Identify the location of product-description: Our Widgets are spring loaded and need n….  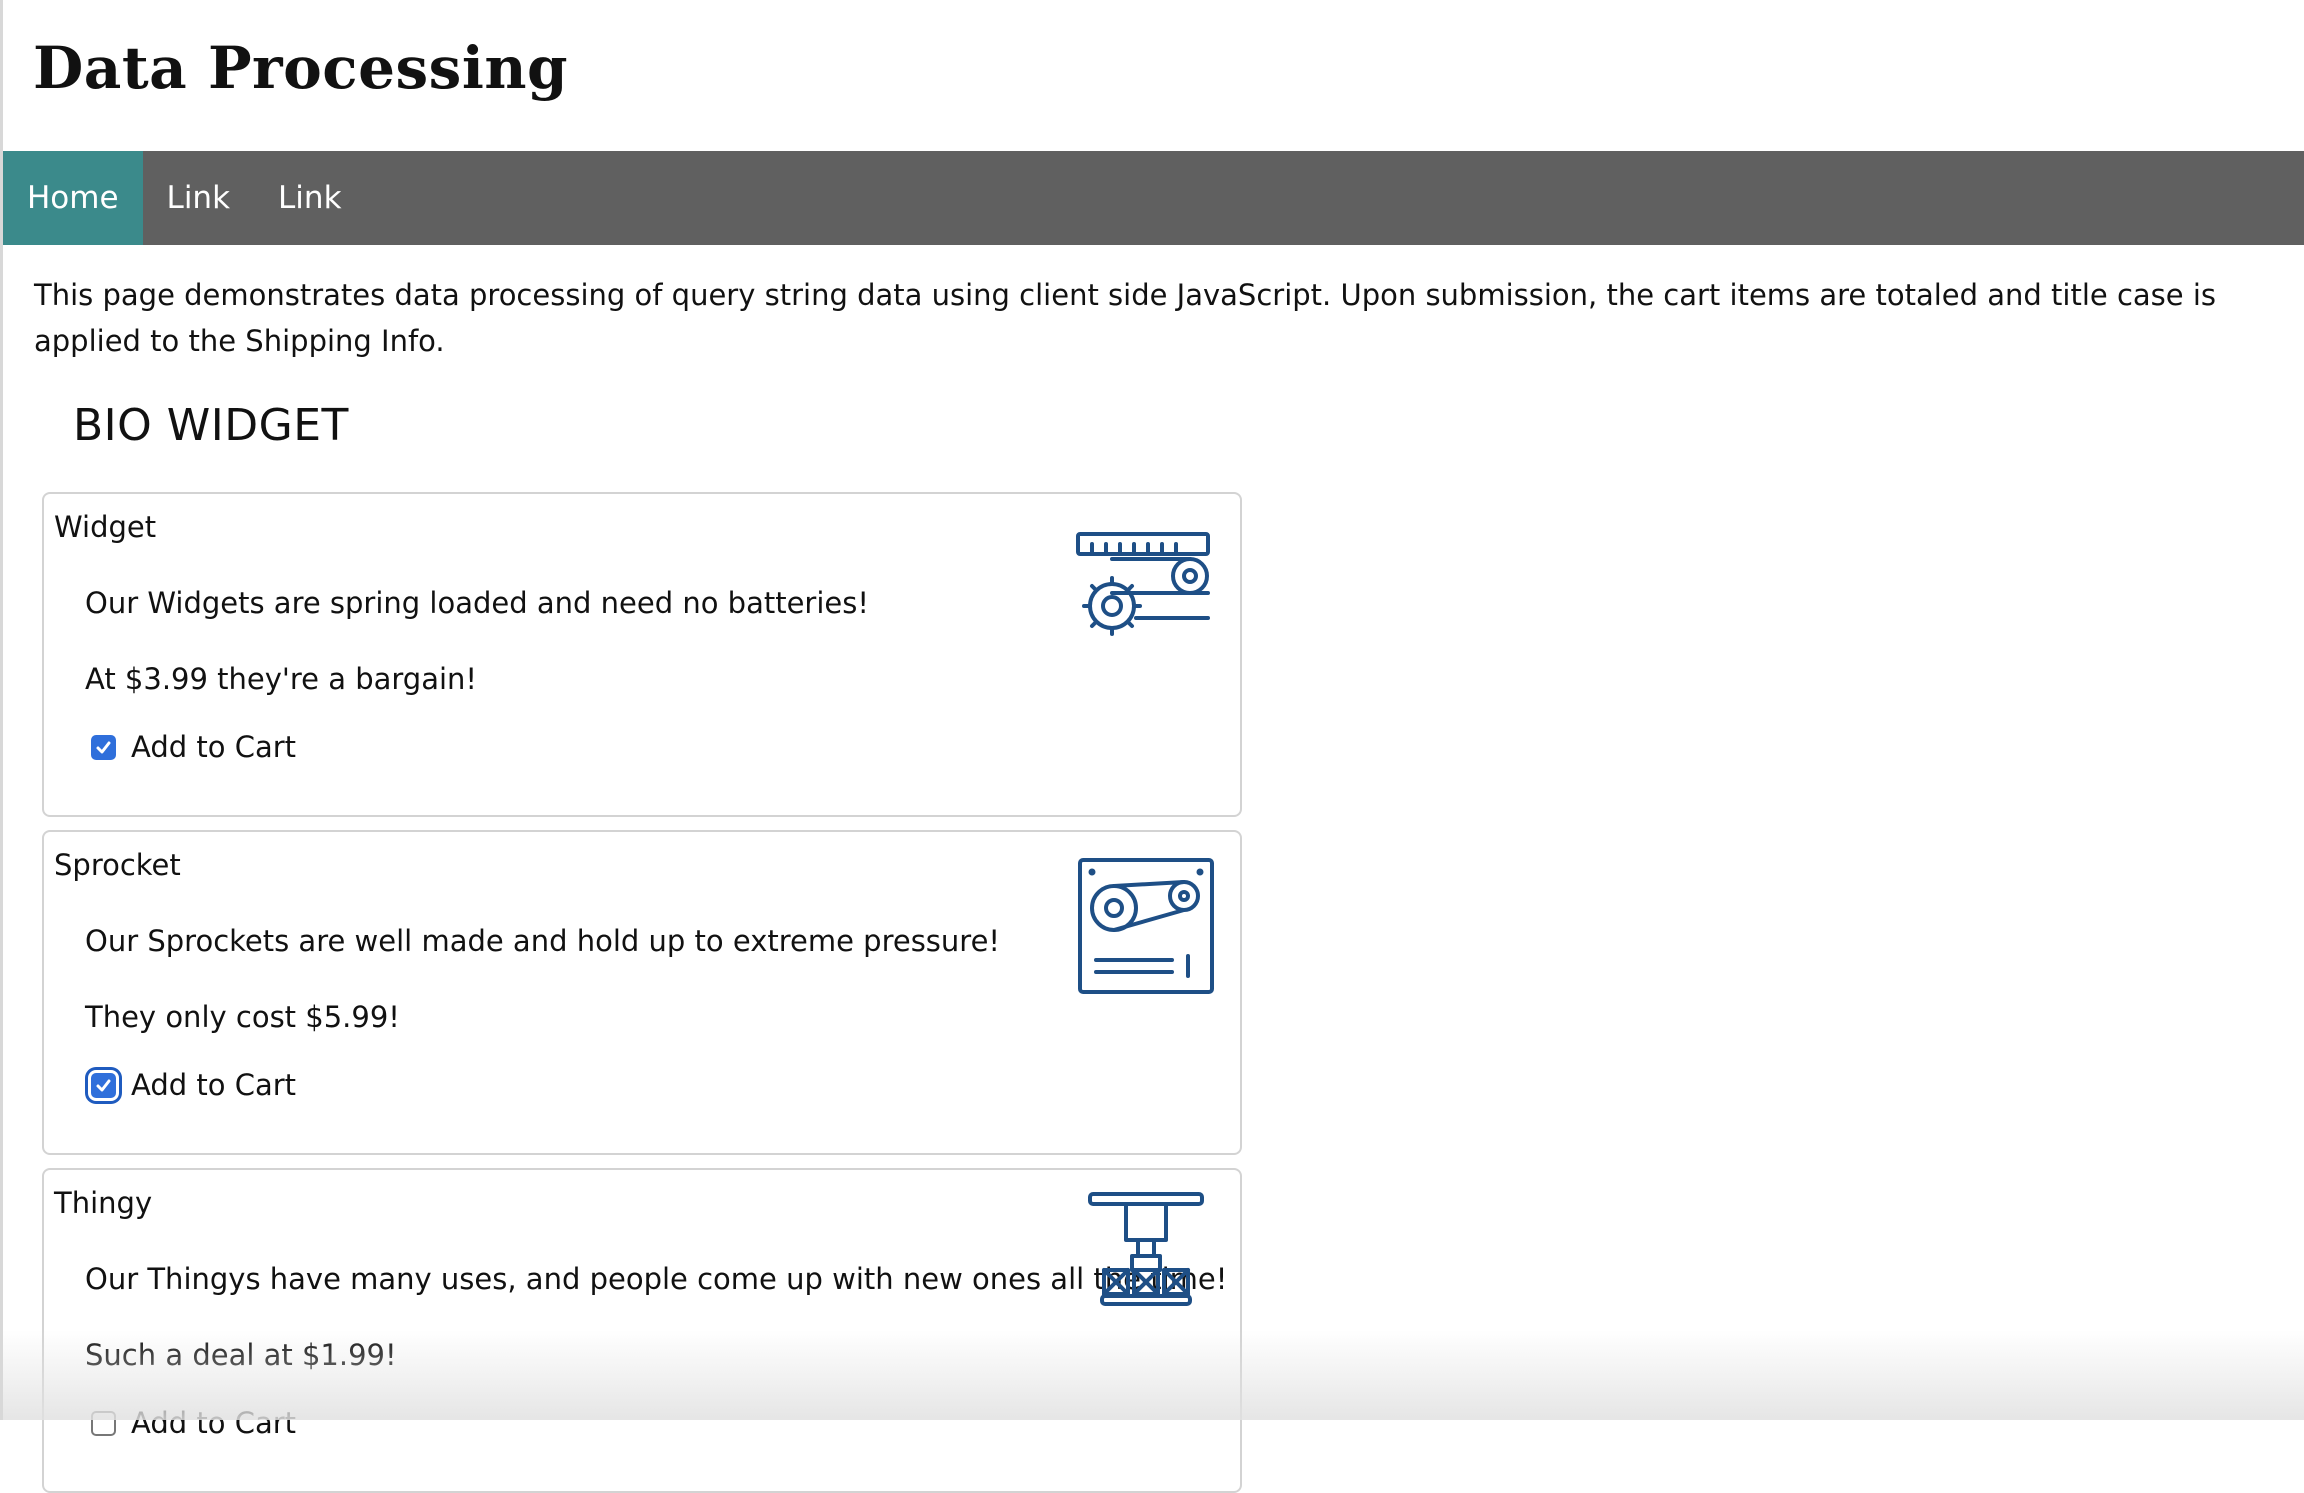
(477, 603).